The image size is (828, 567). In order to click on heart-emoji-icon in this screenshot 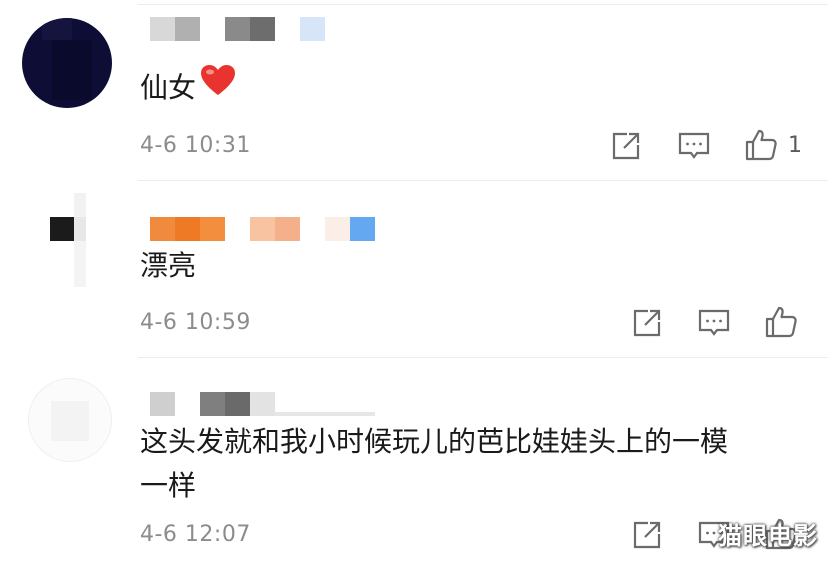, I will do `click(218, 86)`.